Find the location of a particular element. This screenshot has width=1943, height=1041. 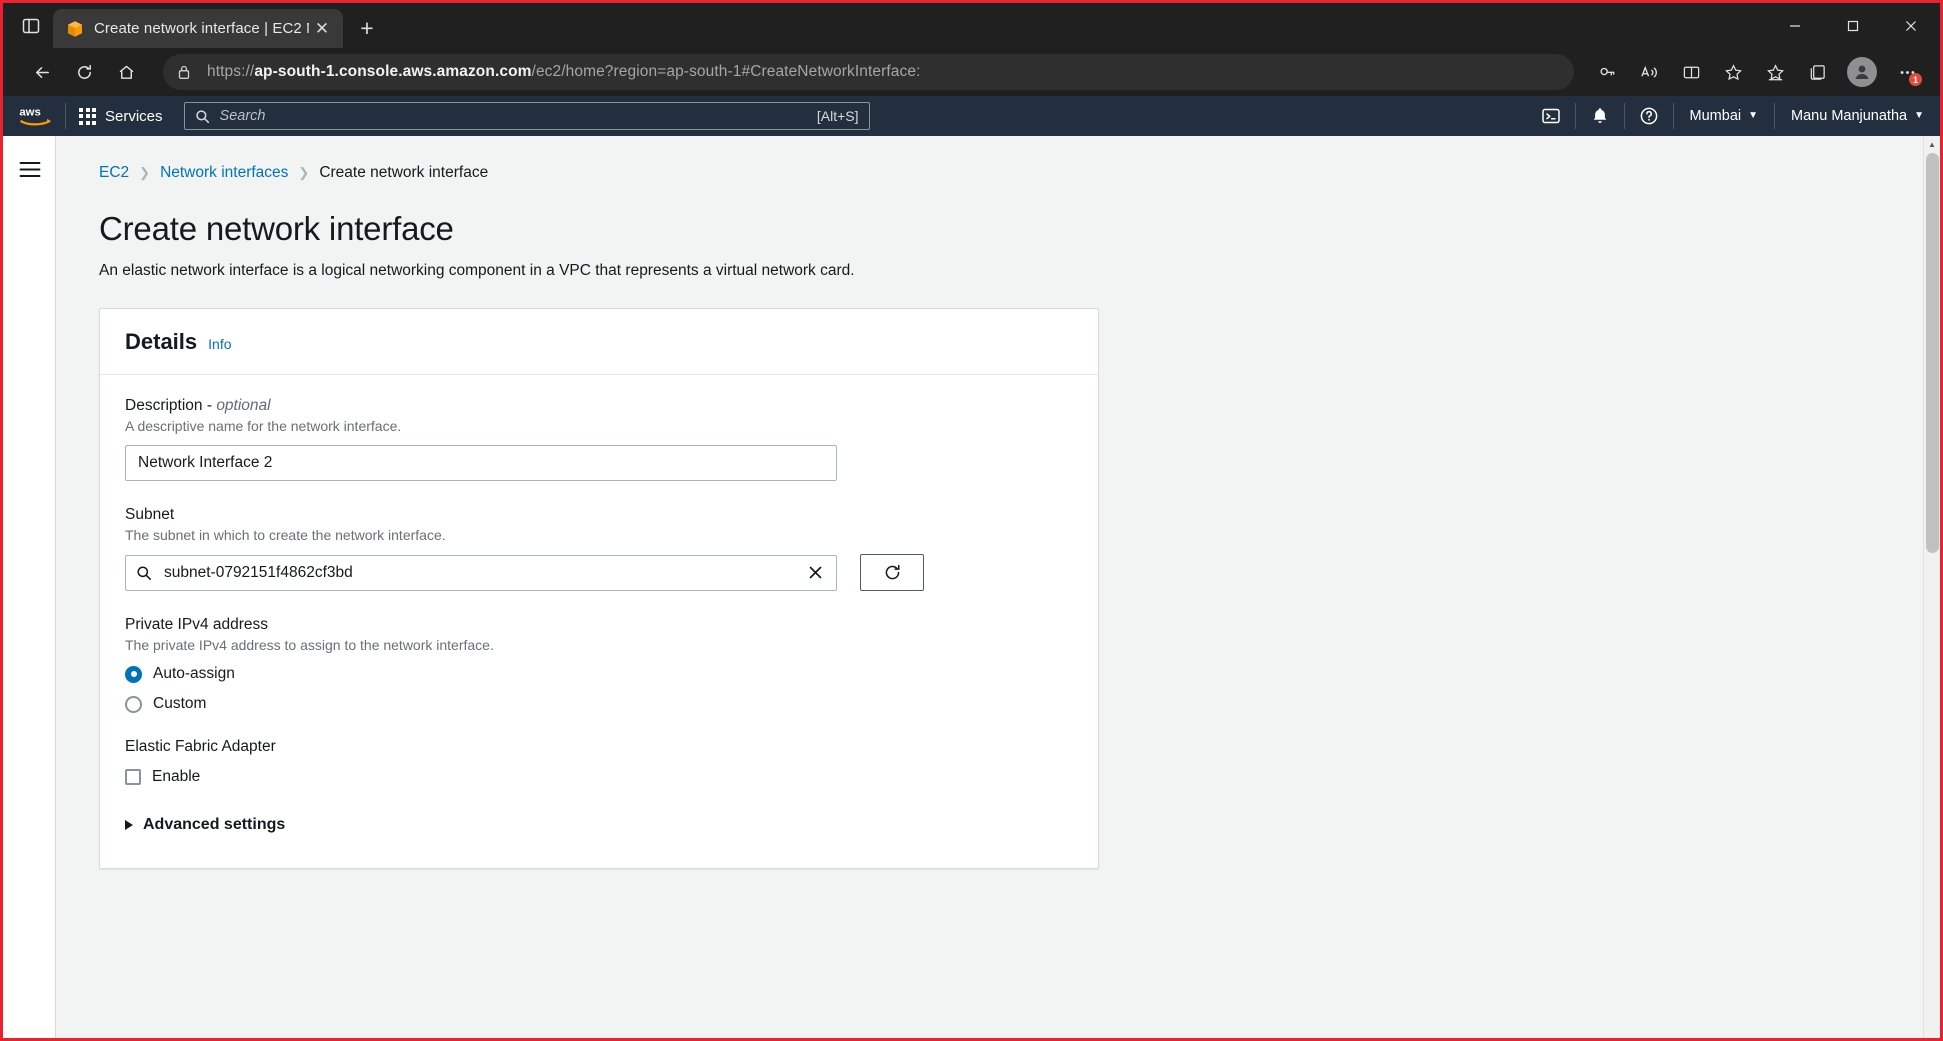

collections-icon is located at coordinates (1817, 72).